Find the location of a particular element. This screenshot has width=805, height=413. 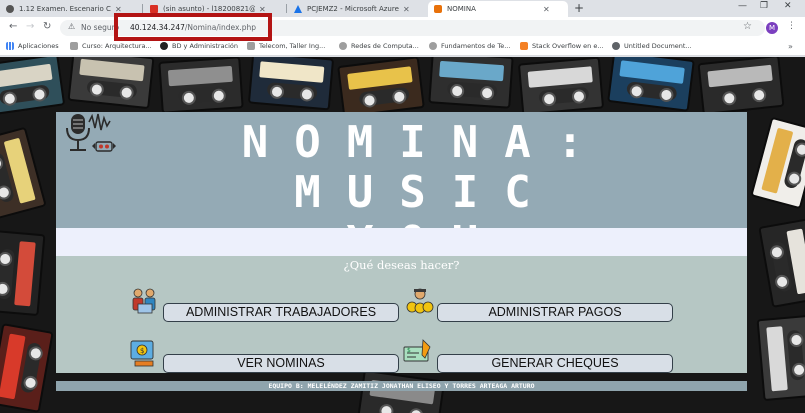

apps-grid-icon is located at coordinates (10, 46).